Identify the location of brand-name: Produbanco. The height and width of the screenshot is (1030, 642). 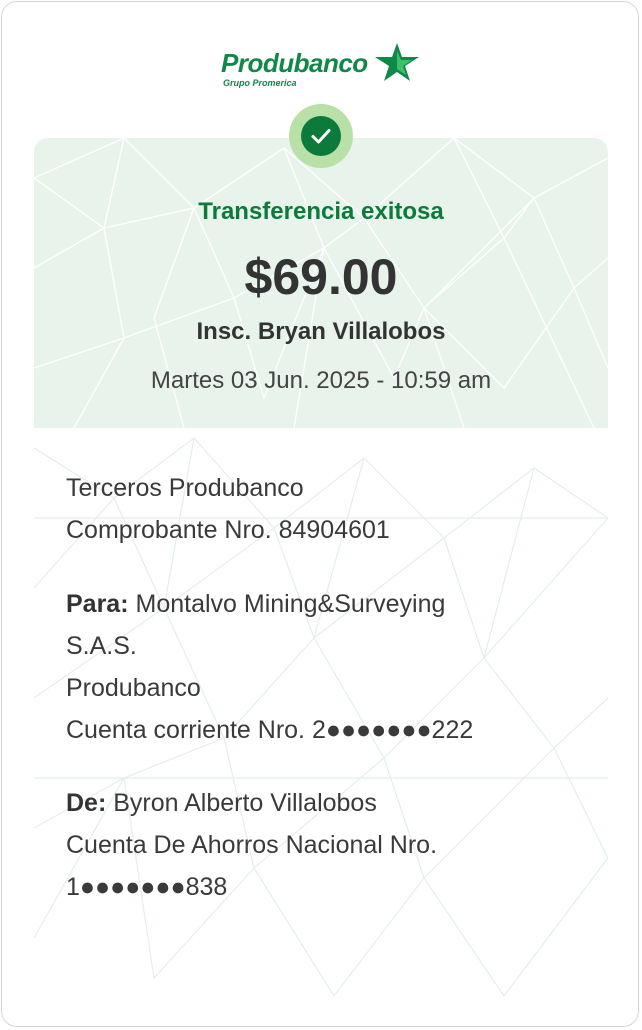
(294, 63).